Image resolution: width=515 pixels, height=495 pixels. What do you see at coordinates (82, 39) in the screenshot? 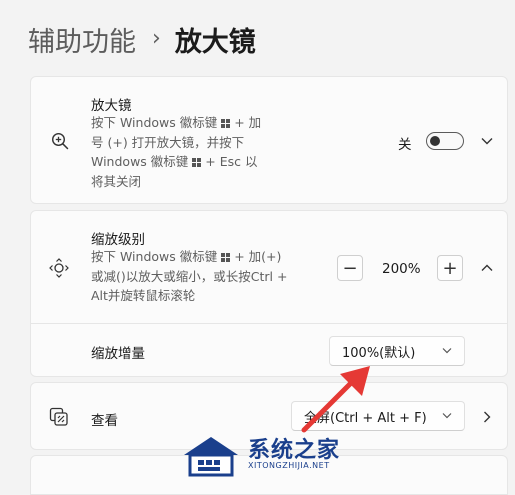
I see `breadcrumb-parent: 辅助功能` at bounding box center [82, 39].